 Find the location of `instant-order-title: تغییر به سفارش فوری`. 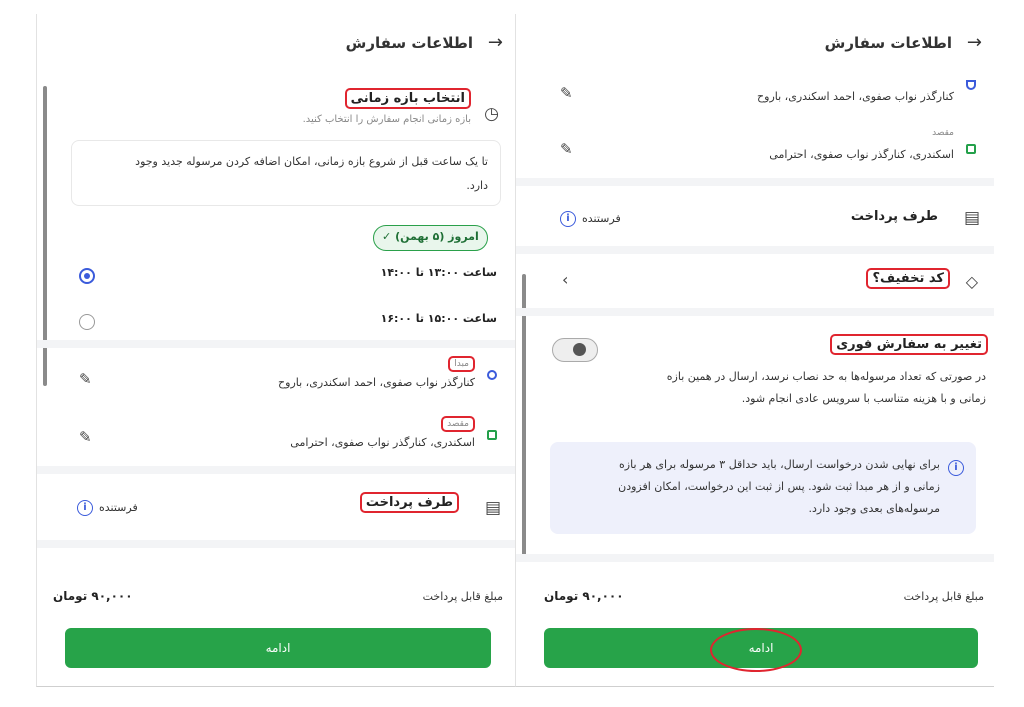

instant-order-title: تغییر به سفارش فوری is located at coordinates (909, 344).